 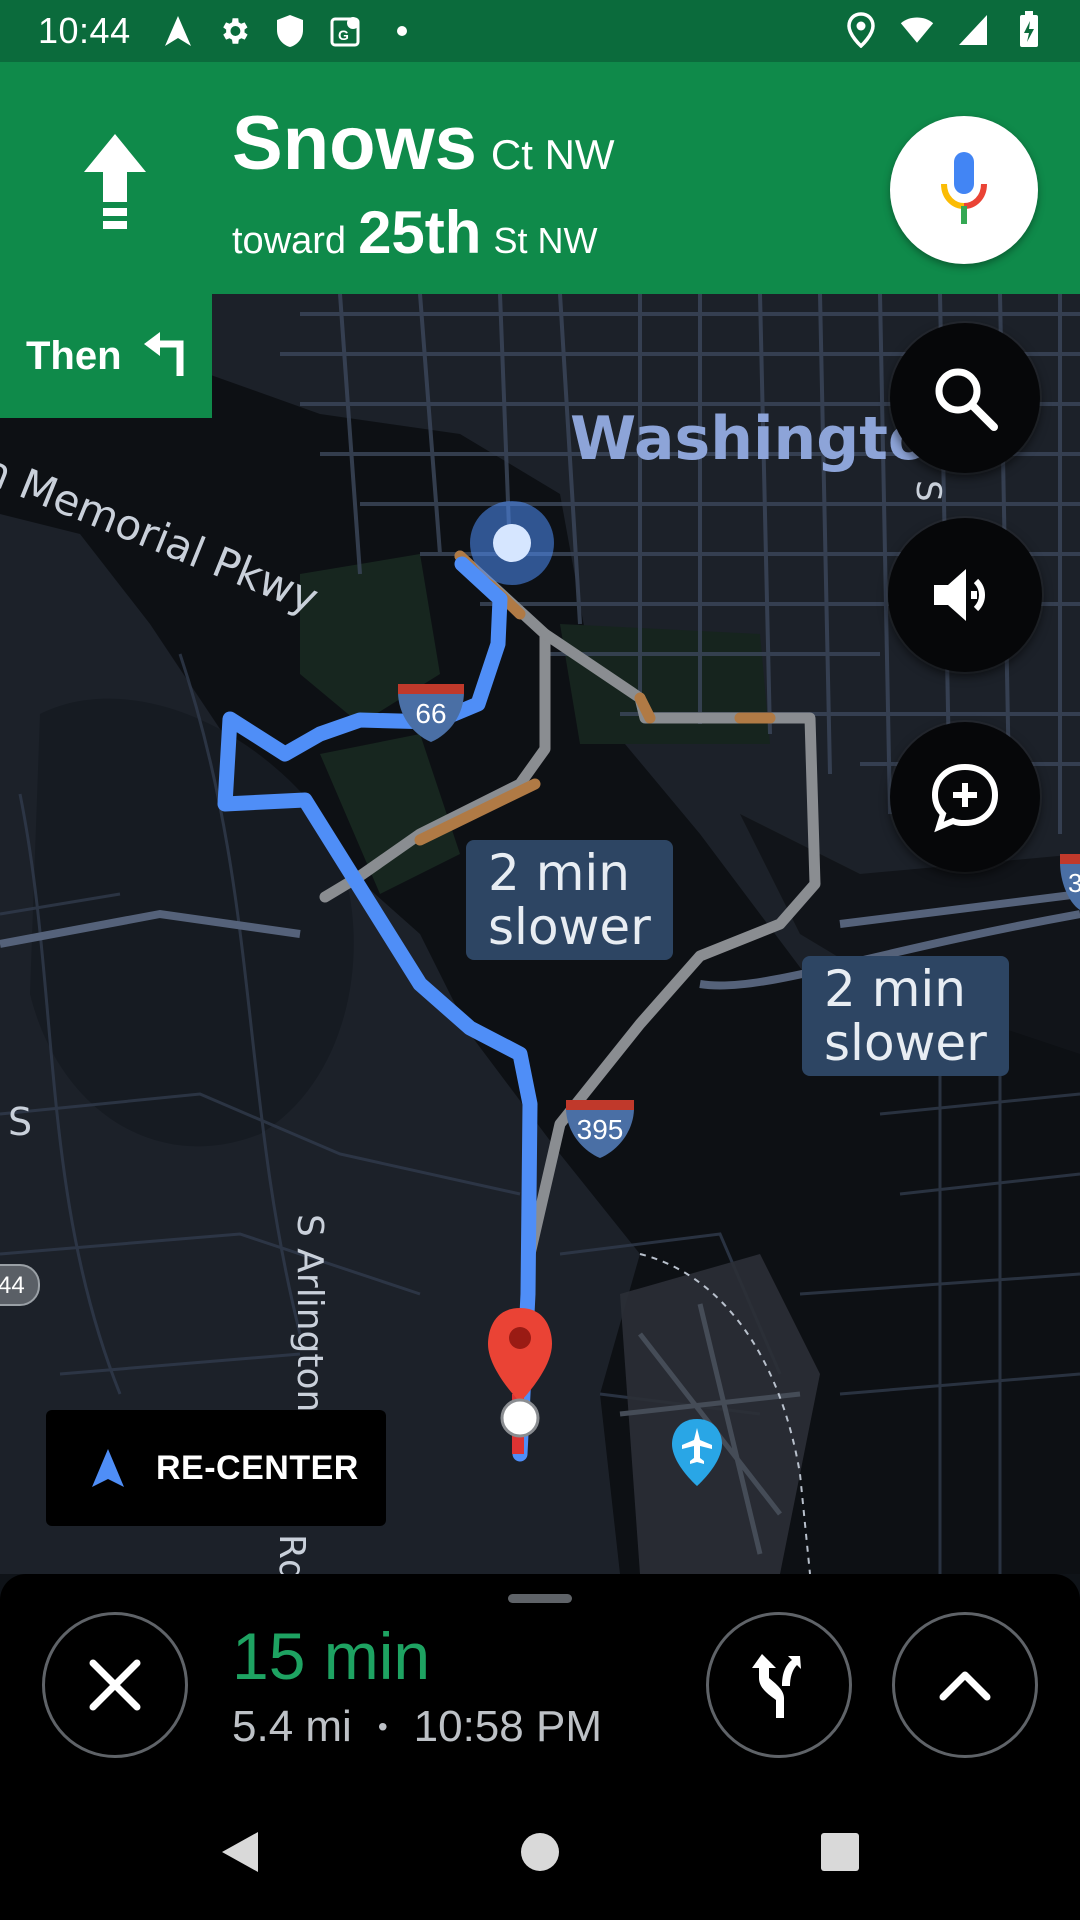 What do you see at coordinates (74, 355) in the screenshot?
I see `then-label: Then` at bounding box center [74, 355].